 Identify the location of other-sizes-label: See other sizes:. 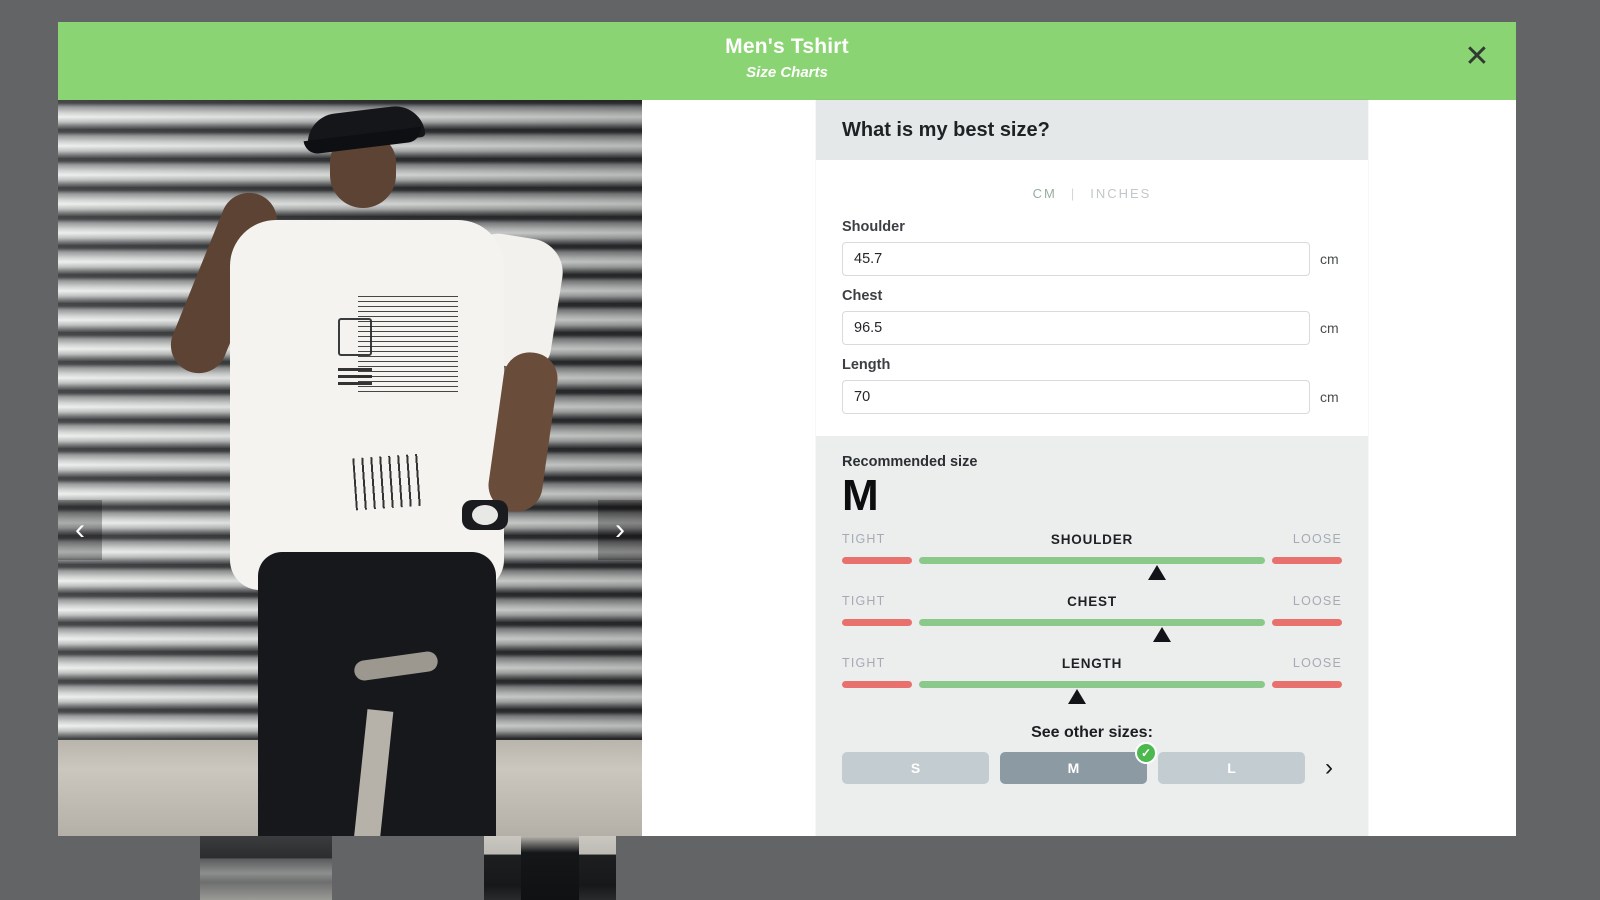
(1092, 732).